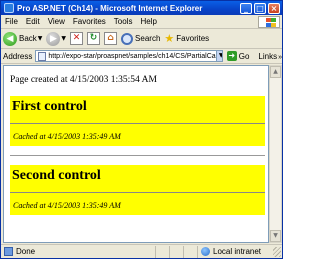 This screenshot has width=320, height=259. I want to click on menu-view: View, so click(56, 21).